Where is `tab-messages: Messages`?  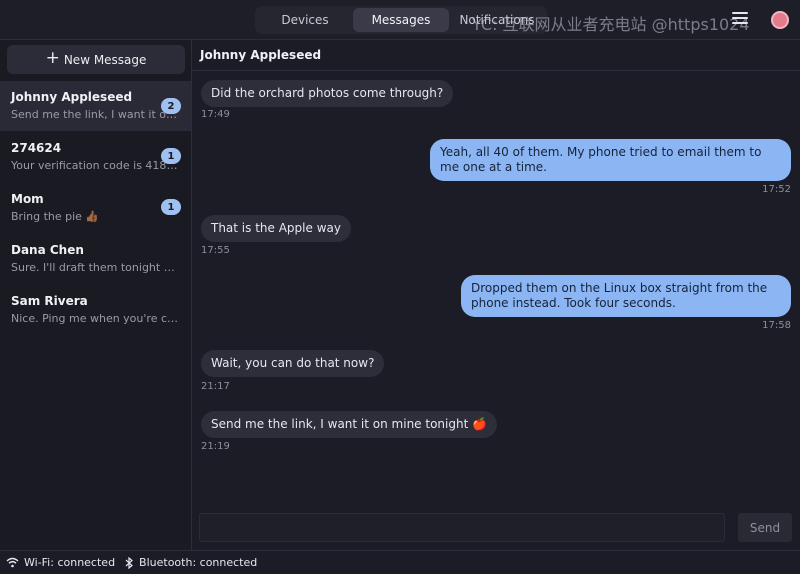 tab-messages: Messages is located at coordinates (401, 20).